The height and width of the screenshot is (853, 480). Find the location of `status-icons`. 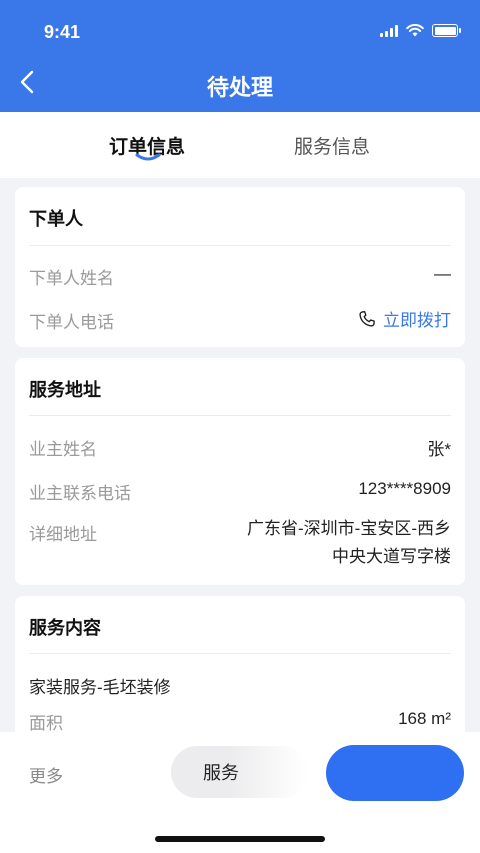

status-icons is located at coordinates (420, 30).